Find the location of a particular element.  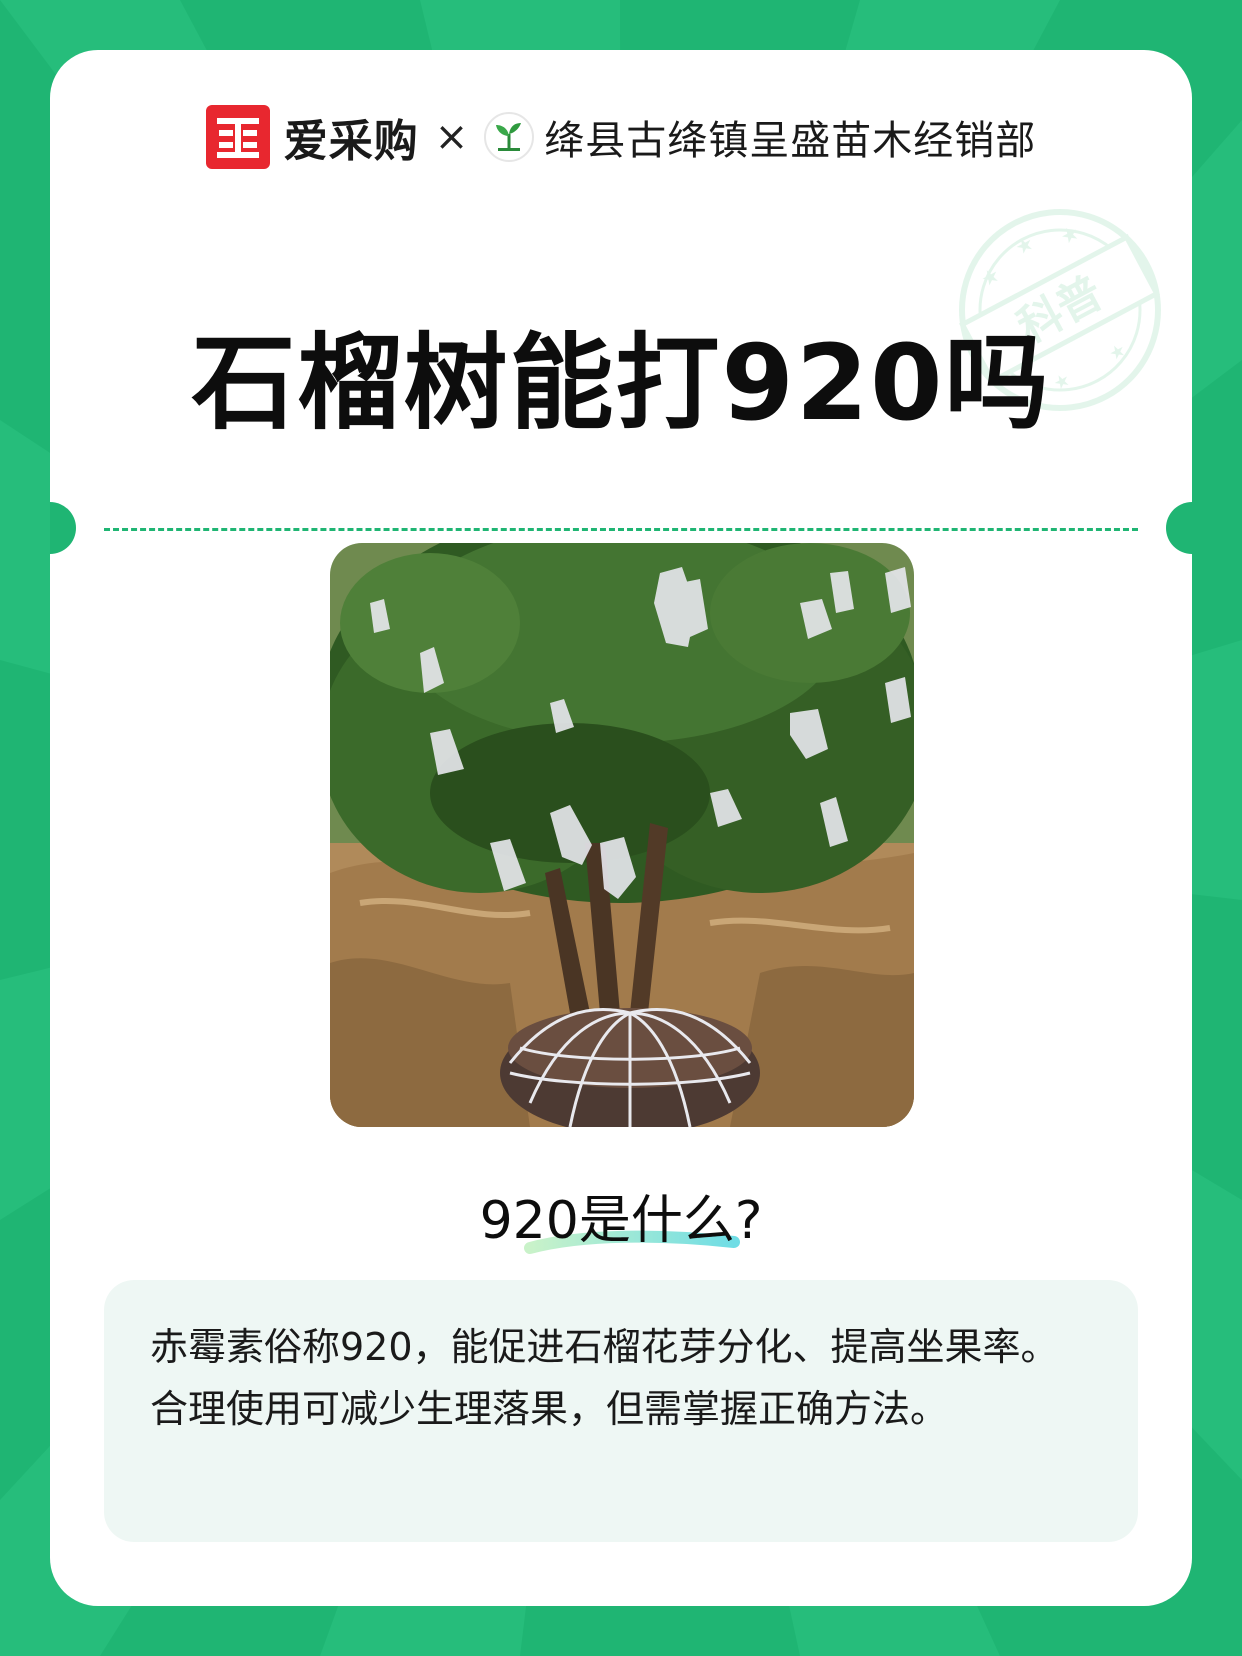

ticket-notch-right is located at coordinates (1179, 528).